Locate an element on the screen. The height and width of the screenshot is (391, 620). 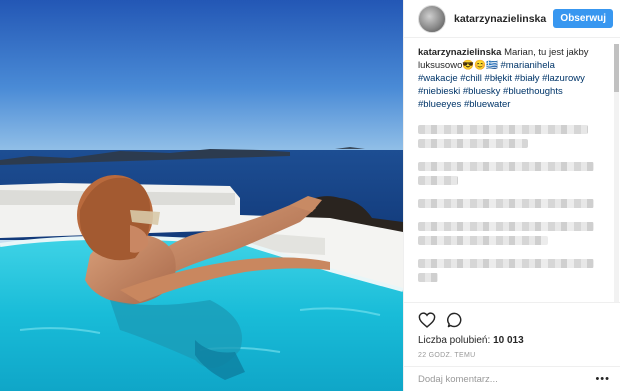
post-timestamp: 22 GODZ. TEMU is located at coordinates (512, 355).